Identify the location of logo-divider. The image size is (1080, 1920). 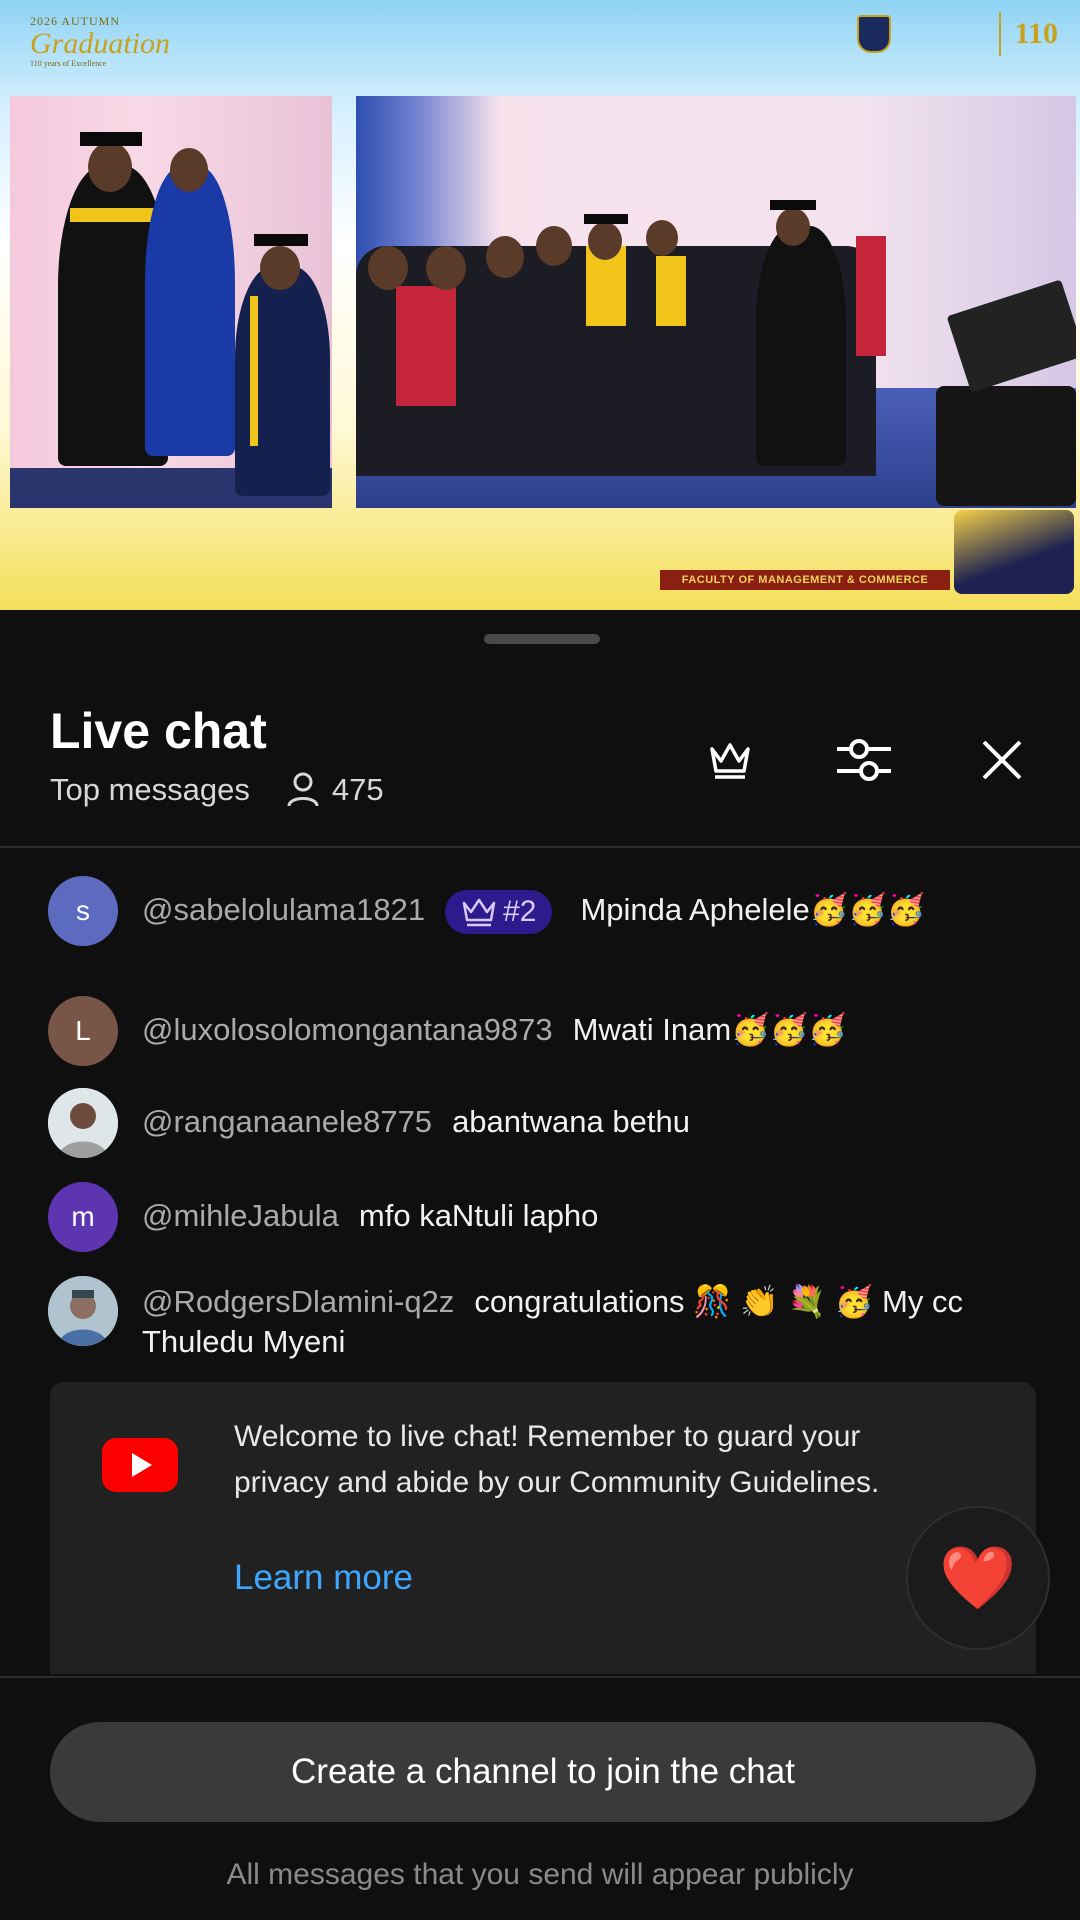
(999, 34).